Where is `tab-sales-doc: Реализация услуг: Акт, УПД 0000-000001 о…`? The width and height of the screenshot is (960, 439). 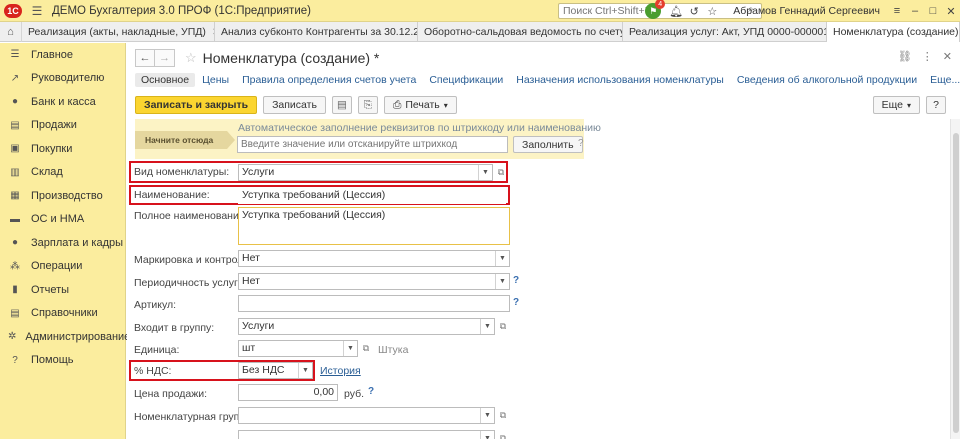
tab-sales-doc: Реализация услуг: Акт, УПД 0000-000001 о… is located at coordinates (725, 32).